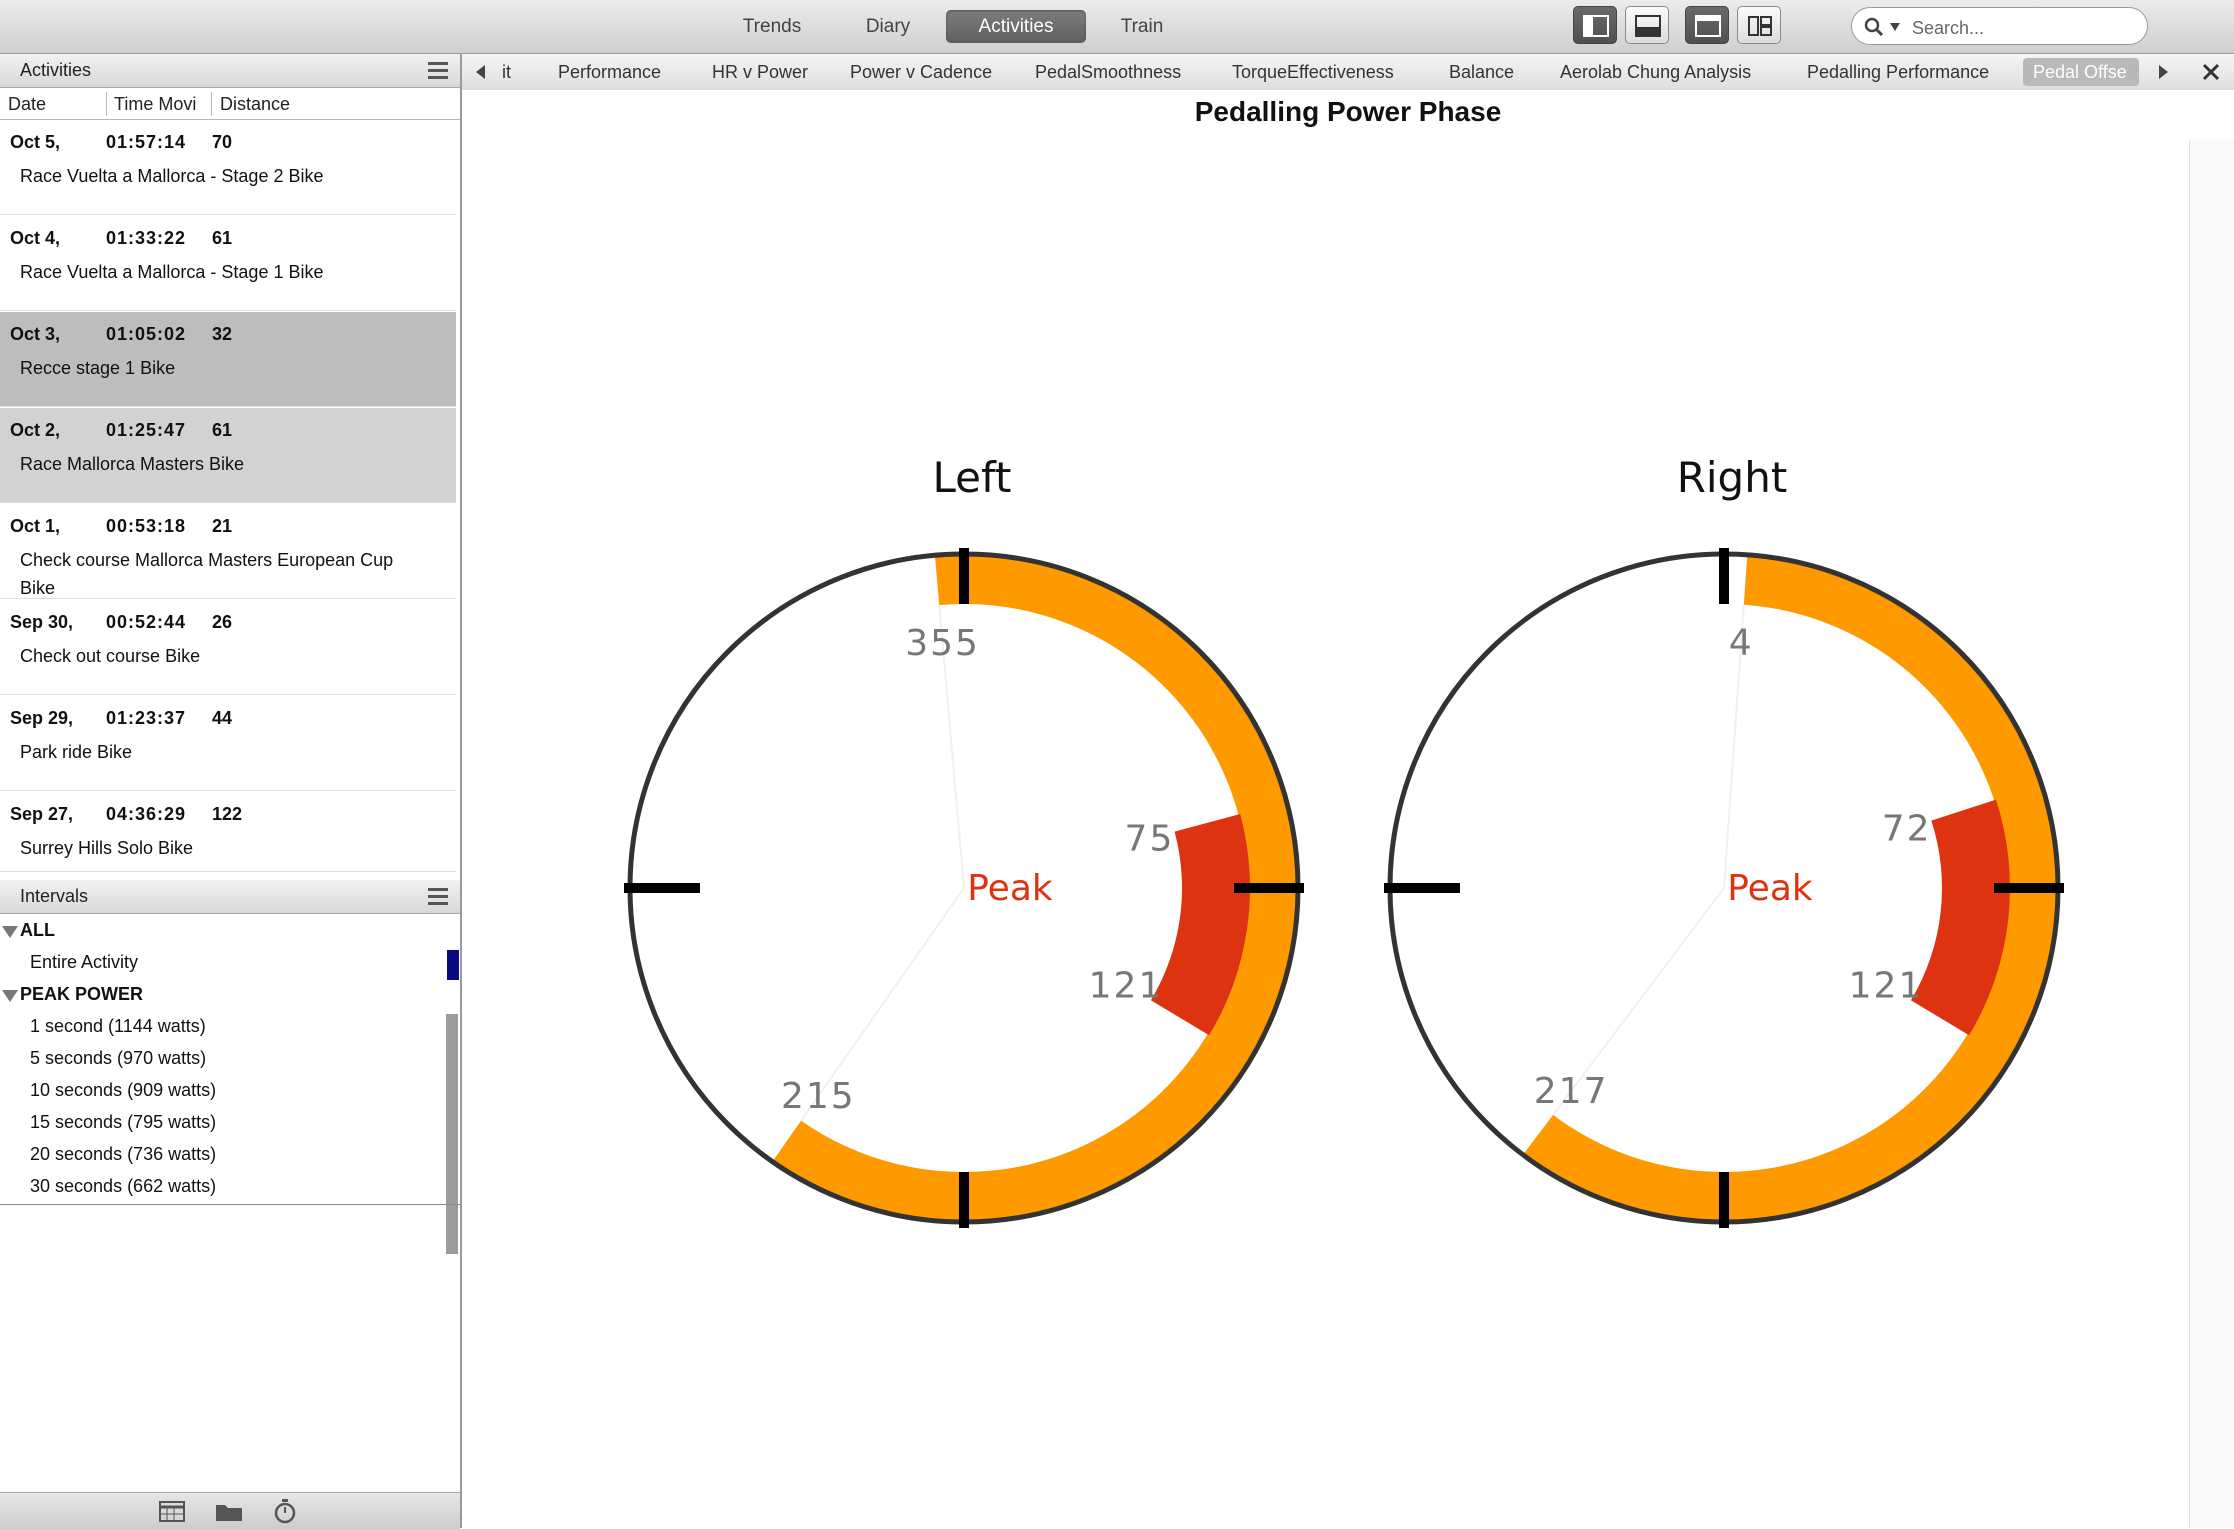  Describe the element at coordinates (222, 334) in the screenshot. I see `activity-distance: 32` at that location.